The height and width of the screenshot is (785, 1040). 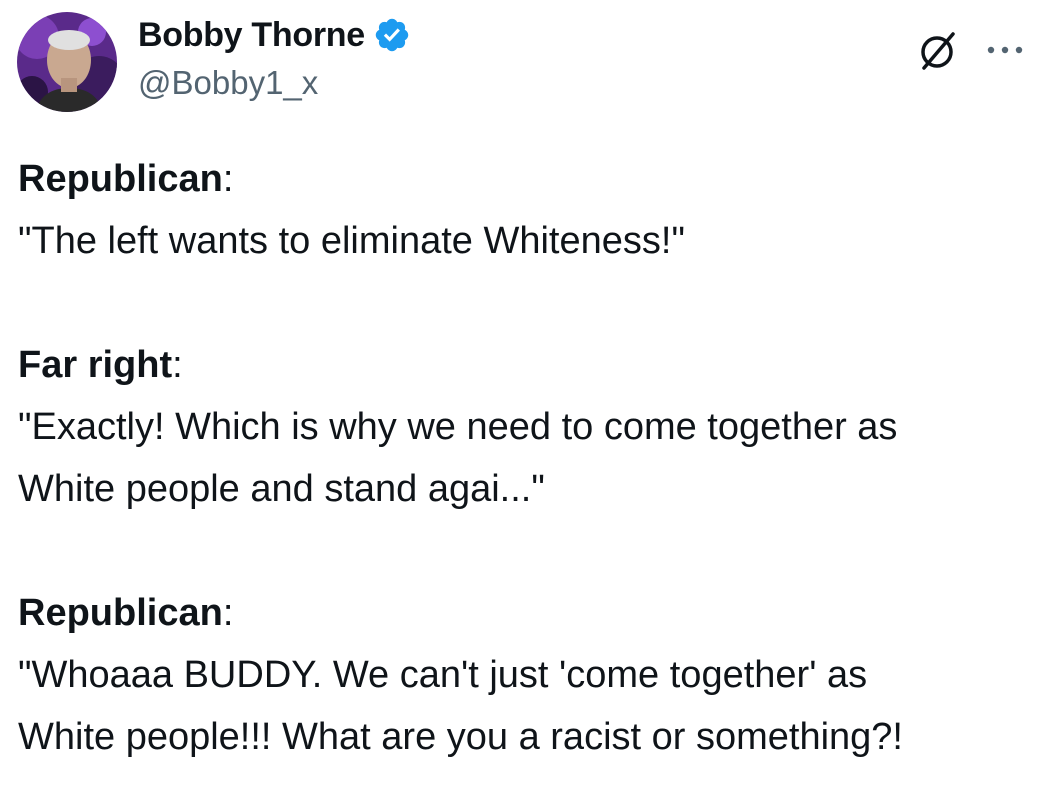 I want to click on avatar, so click(x=67, y=62).